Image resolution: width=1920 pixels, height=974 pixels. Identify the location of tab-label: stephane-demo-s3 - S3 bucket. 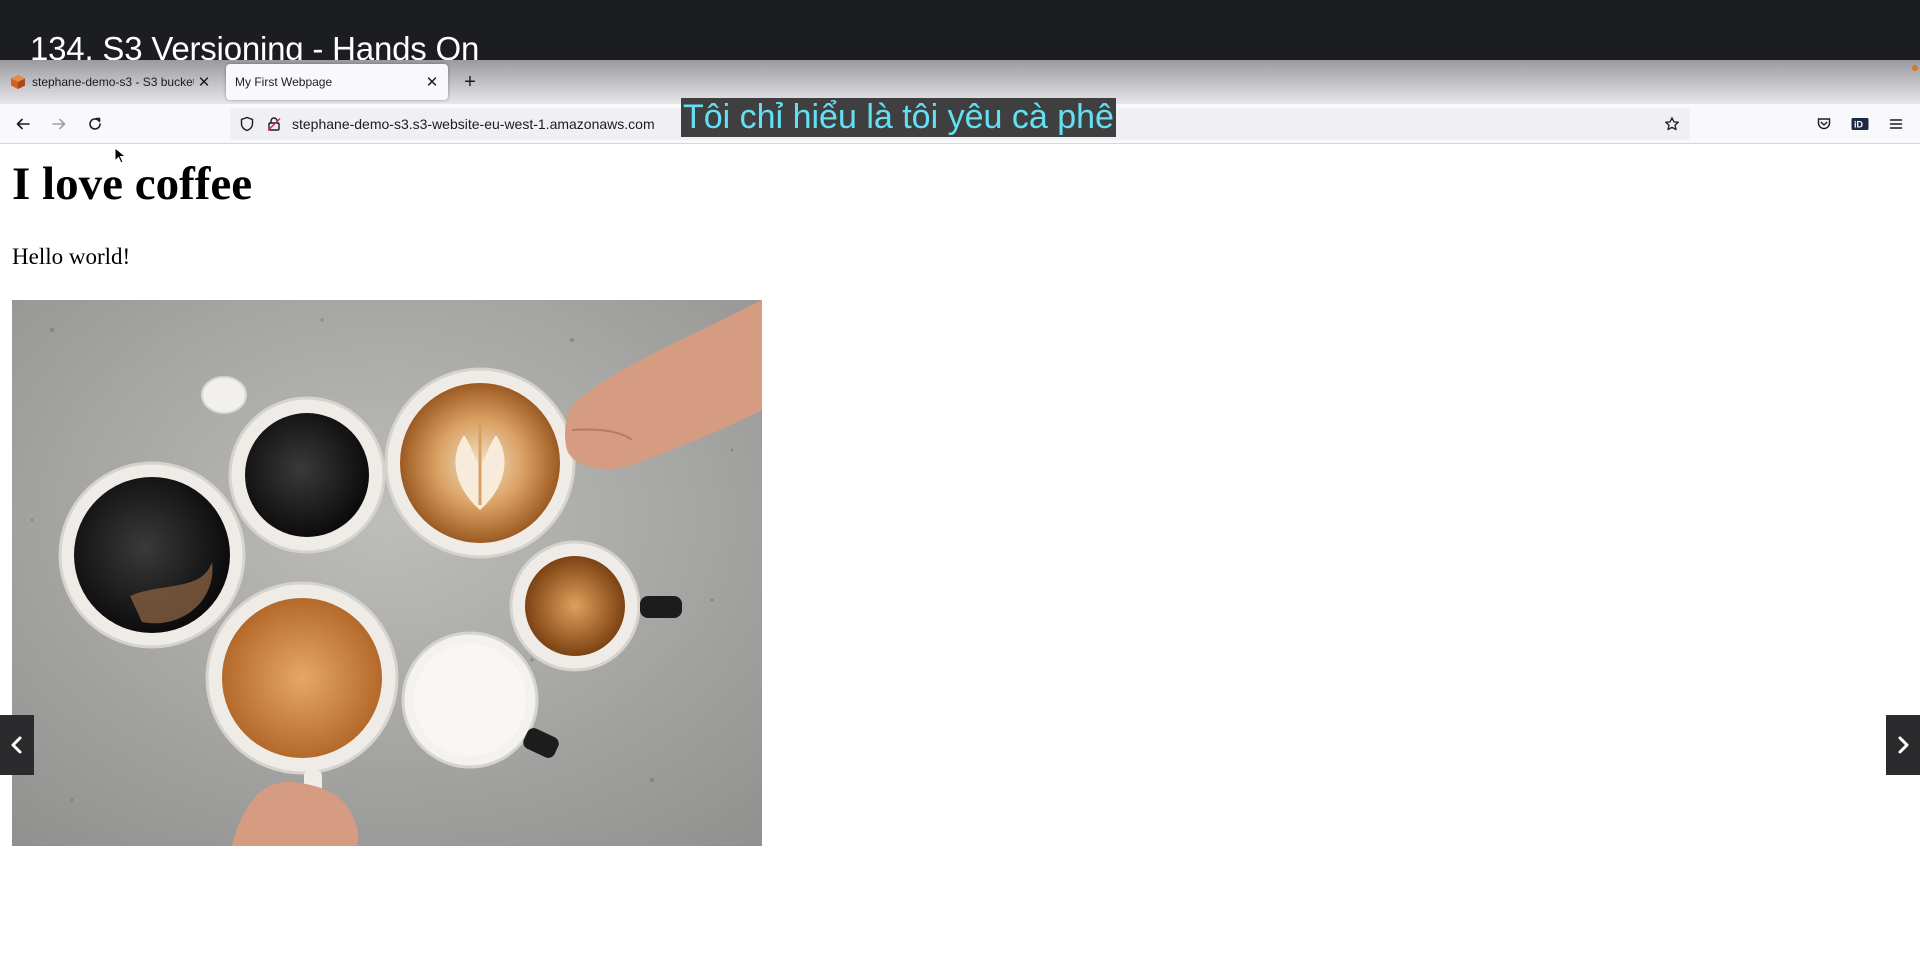
(113, 82).